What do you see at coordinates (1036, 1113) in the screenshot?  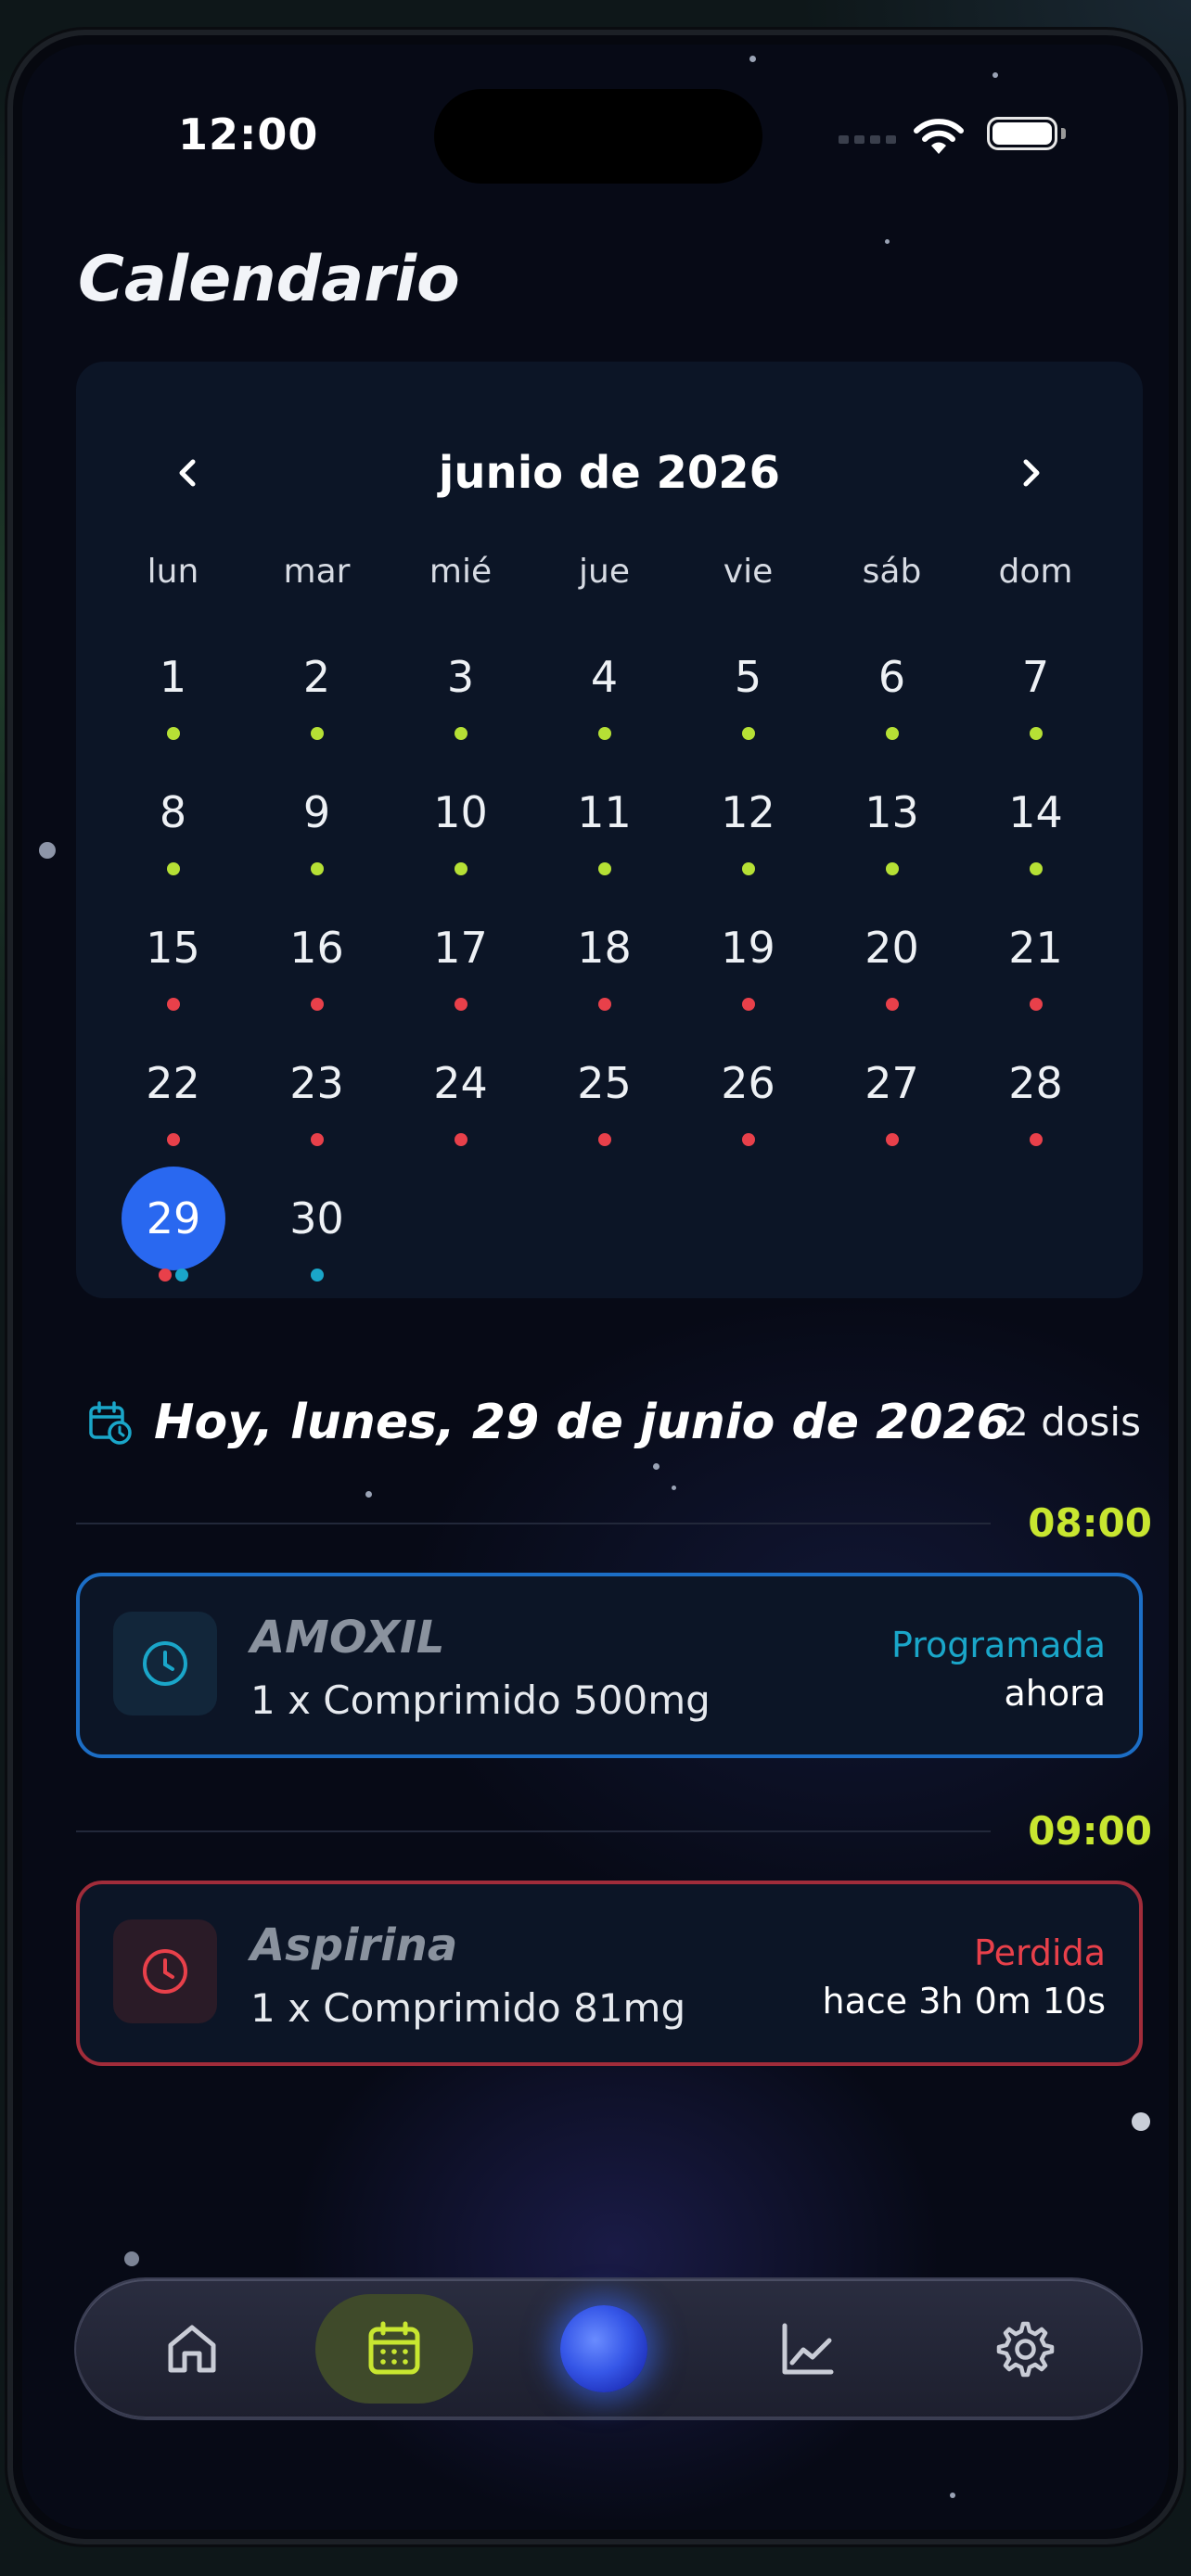 I see `calendar-day: 28` at bounding box center [1036, 1113].